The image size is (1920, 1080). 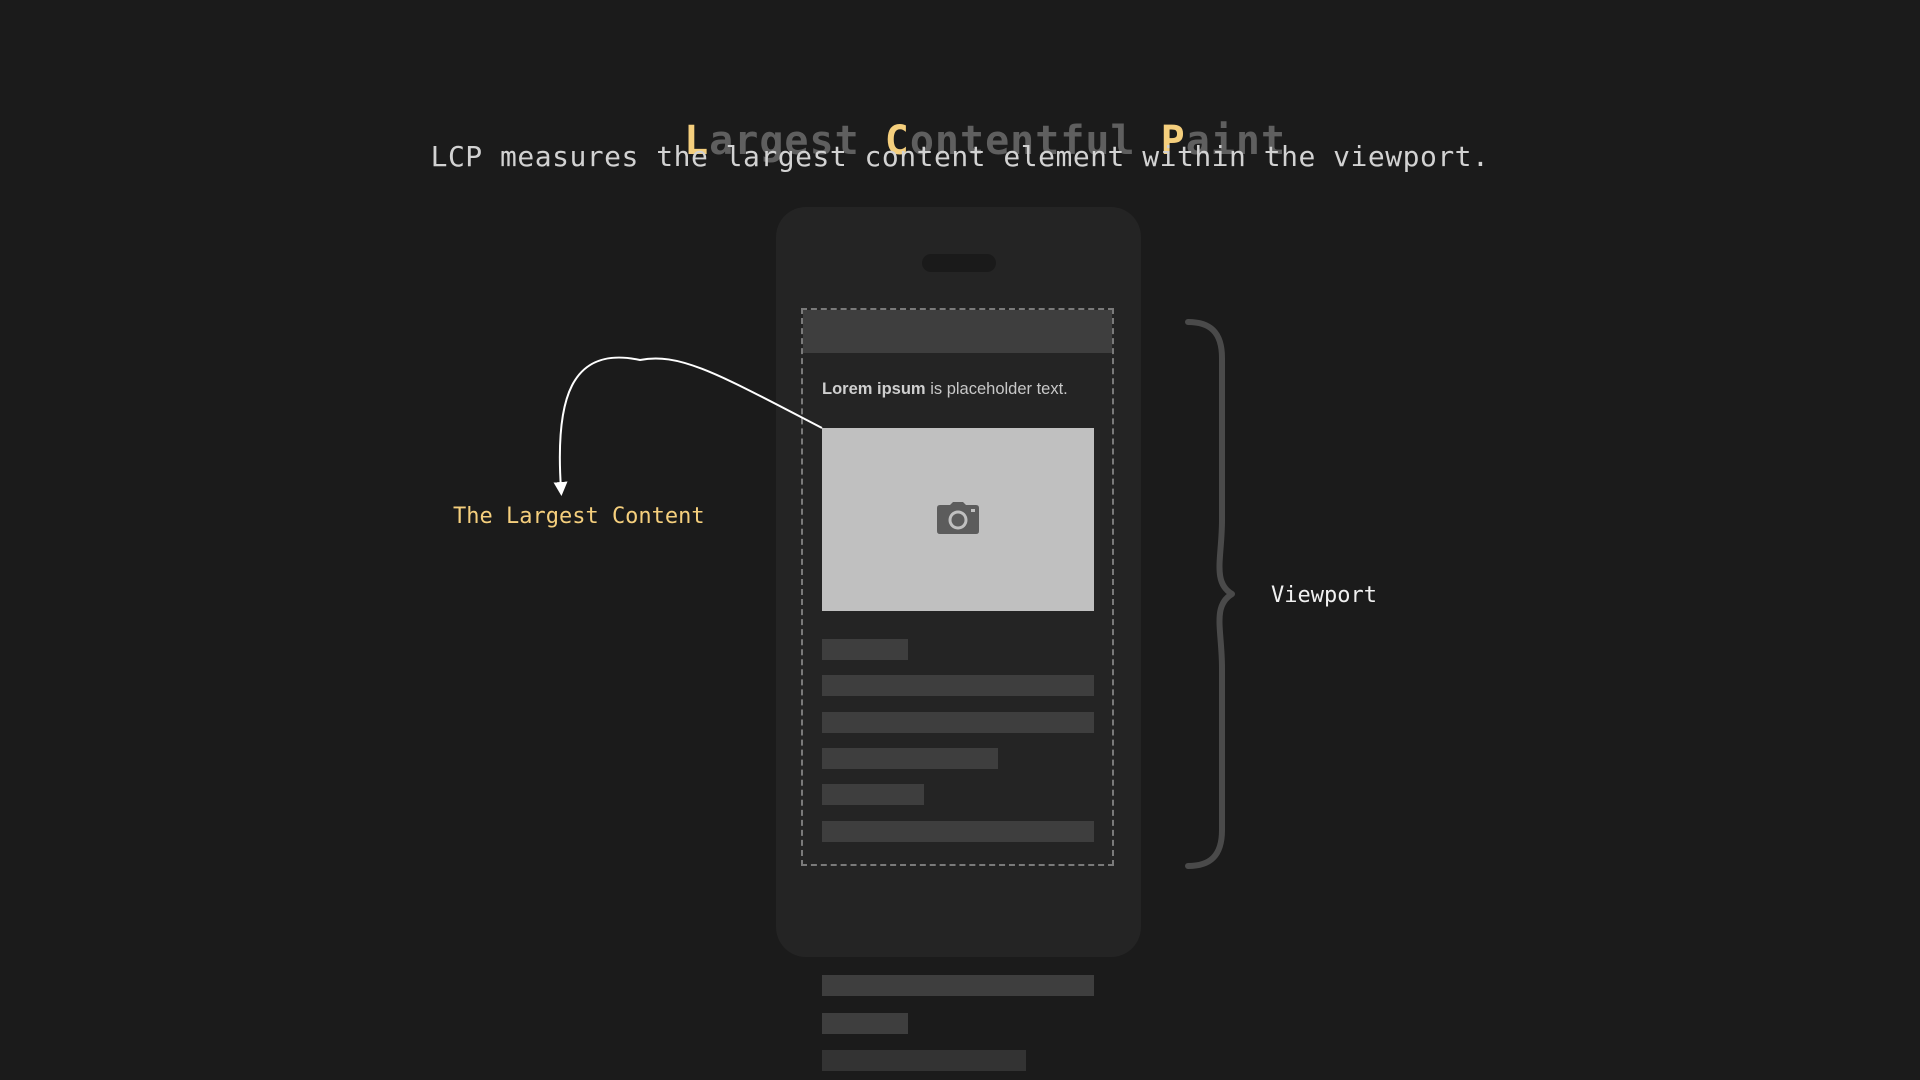 What do you see at coordinates (688, 426) in the screenshot?
I see `largest-content-arrow` at bounding box center [688, 426].